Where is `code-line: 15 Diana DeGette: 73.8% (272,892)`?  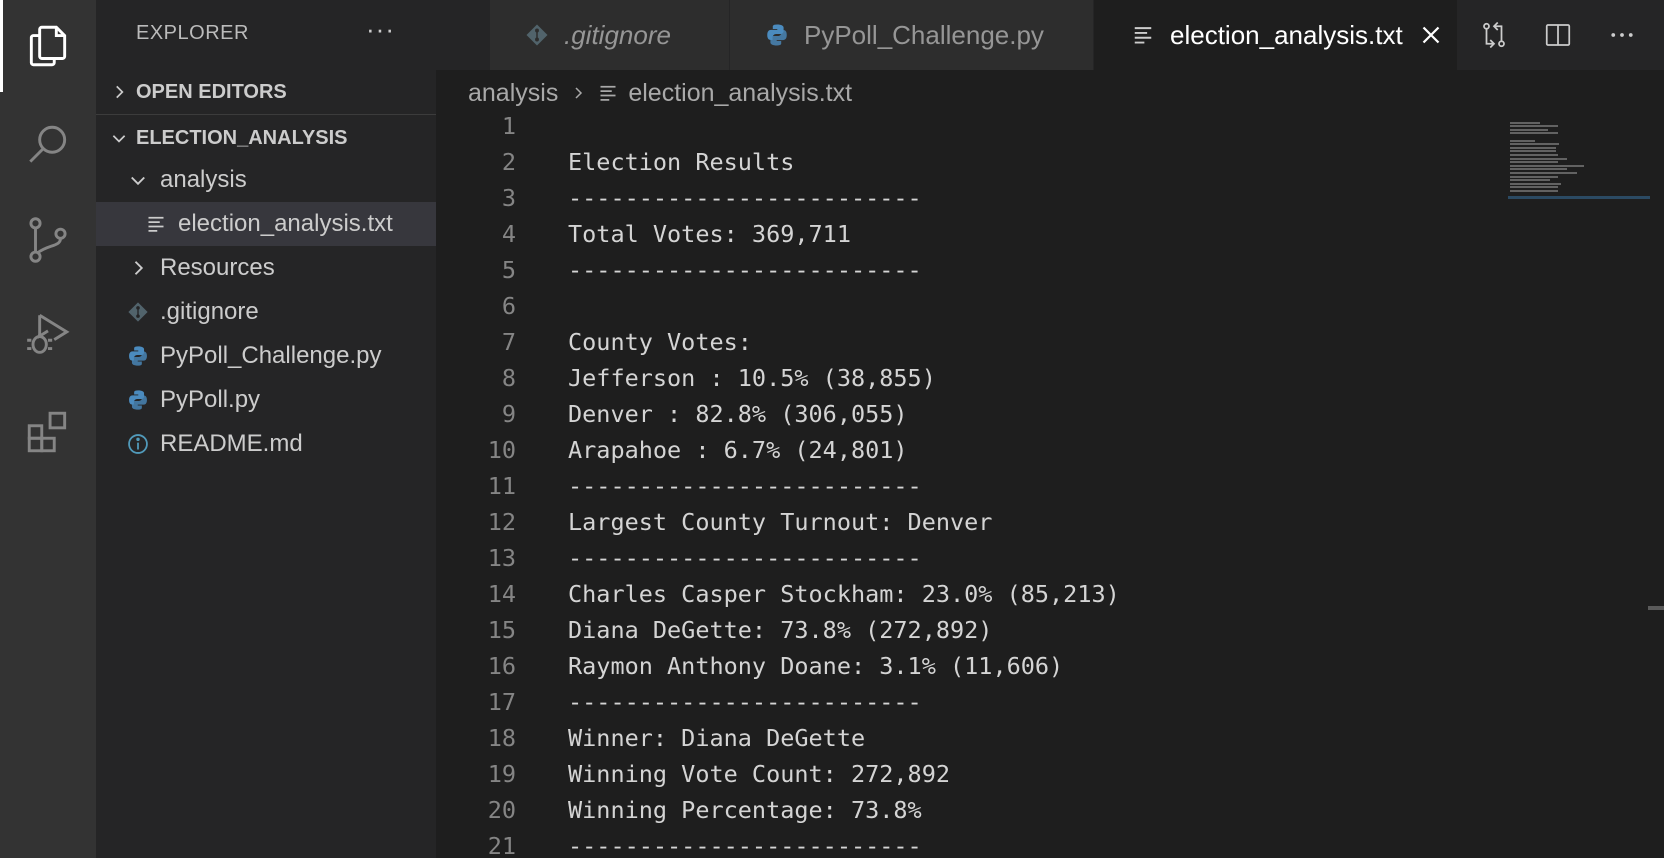 code-line: 15 Diana DeGette: 73.8% (272,892) is located at coordinates (966, 630).